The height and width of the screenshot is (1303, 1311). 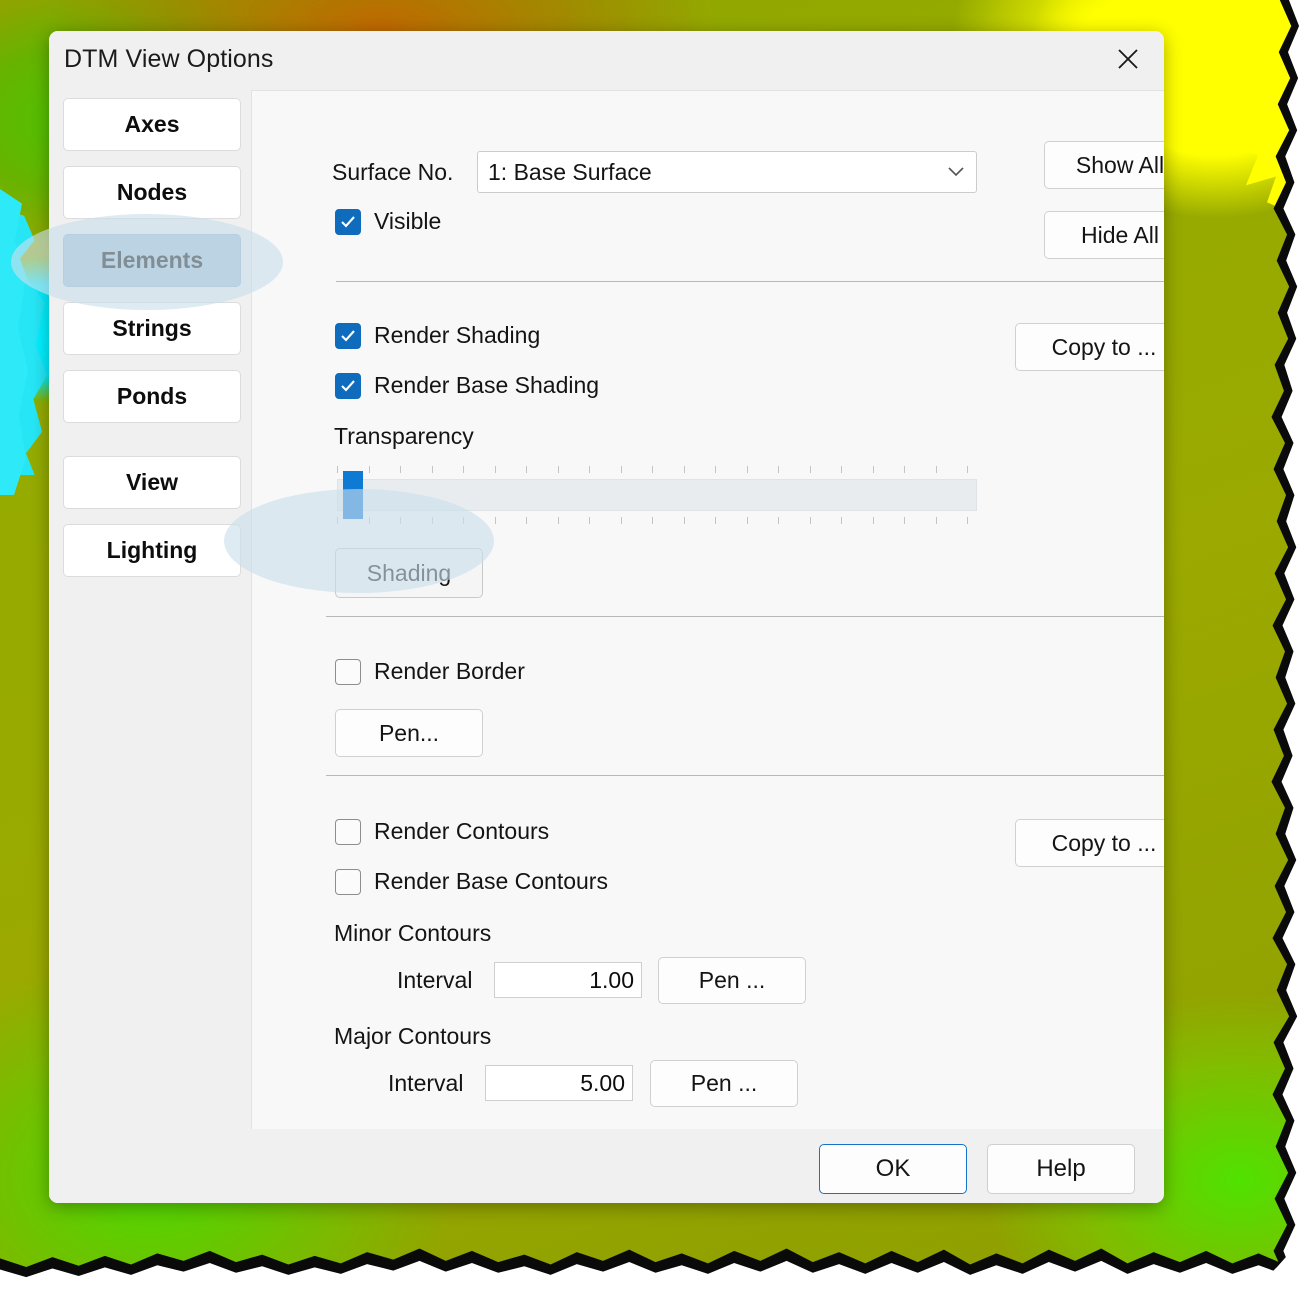 What do you see at coordinates (426, 1083) in the screenshot?
I see `major-interval-label: Interval` at bounding box center [426, 1083].